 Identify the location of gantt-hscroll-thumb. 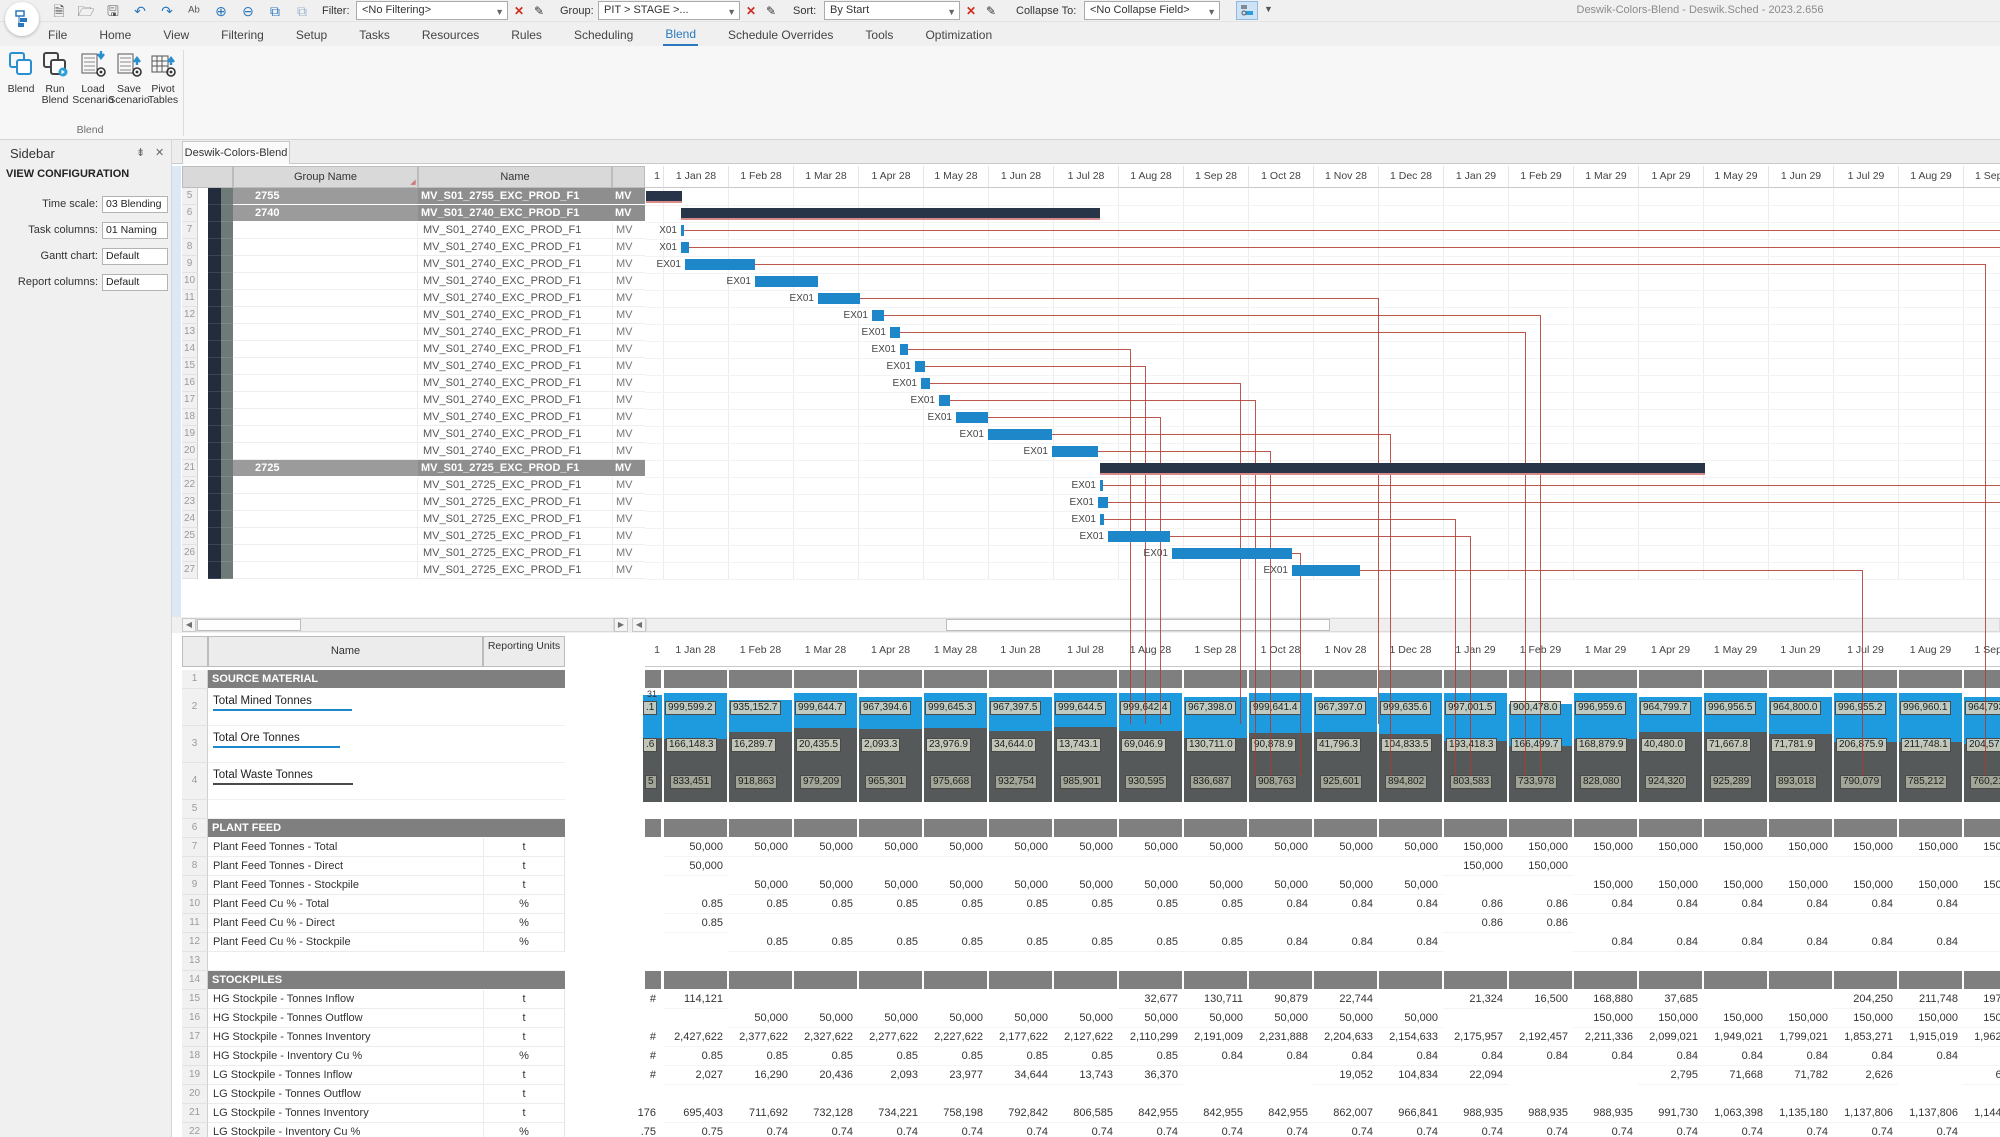
(1138, 625).